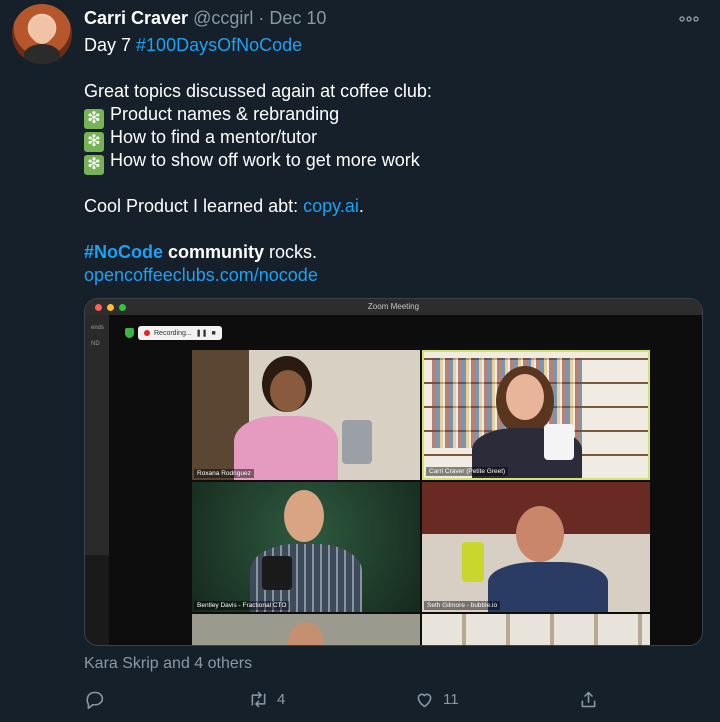 This screenshot has width=720, height=722. Describe the element at coordinates (389, 116) in the screenshot. I see `bullet-item: ❇ Product names & rebranding` at that location.